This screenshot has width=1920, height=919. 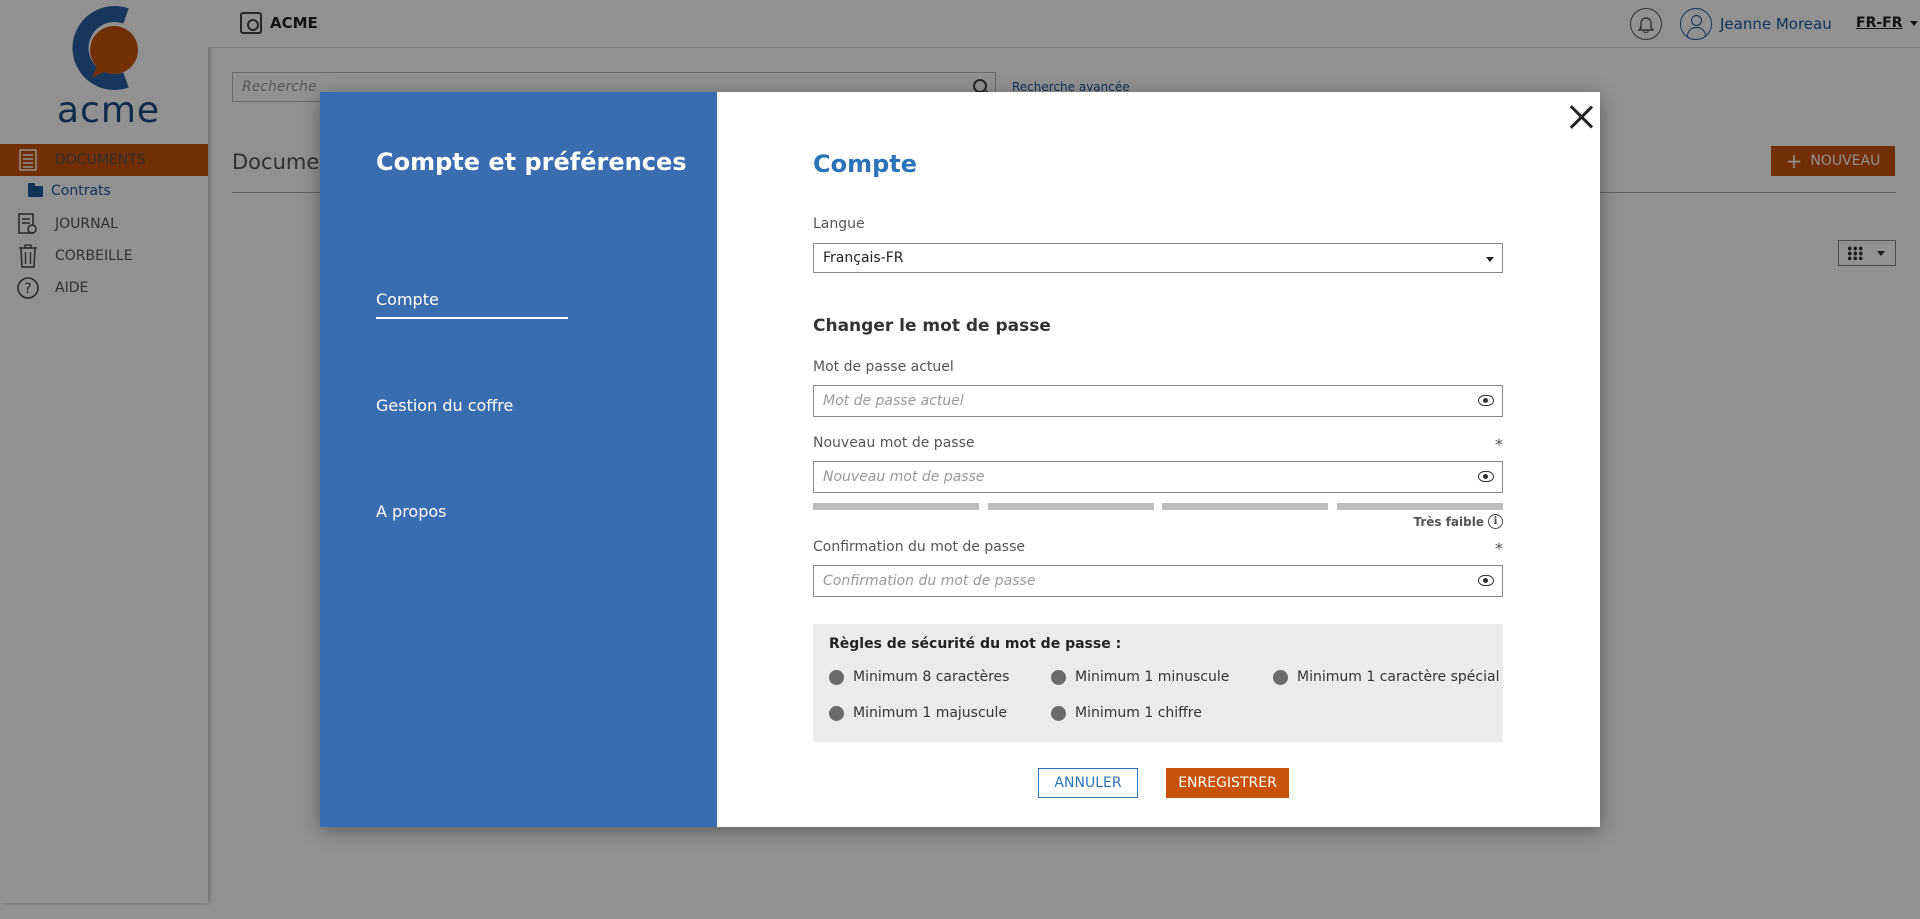 What do you see at coordinates (839, 224) in the screenshot?
I see `language-label: Langue` at bounding box center [839, 224].